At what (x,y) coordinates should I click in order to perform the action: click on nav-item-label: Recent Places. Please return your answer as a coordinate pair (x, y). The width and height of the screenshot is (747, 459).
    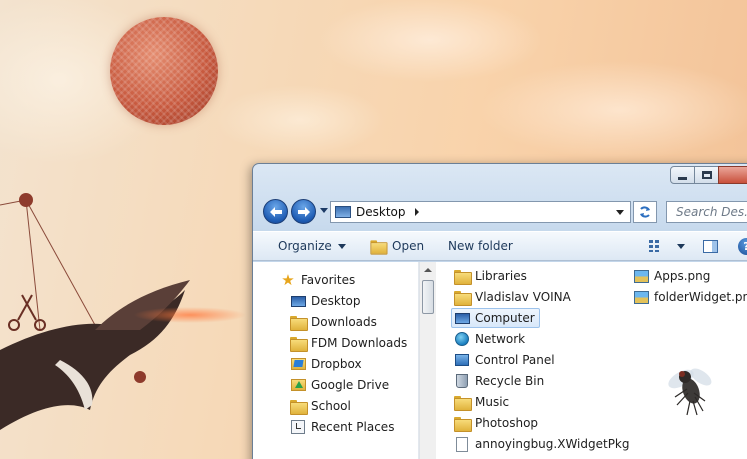
    Looking at the image, I should click on (353, 427).